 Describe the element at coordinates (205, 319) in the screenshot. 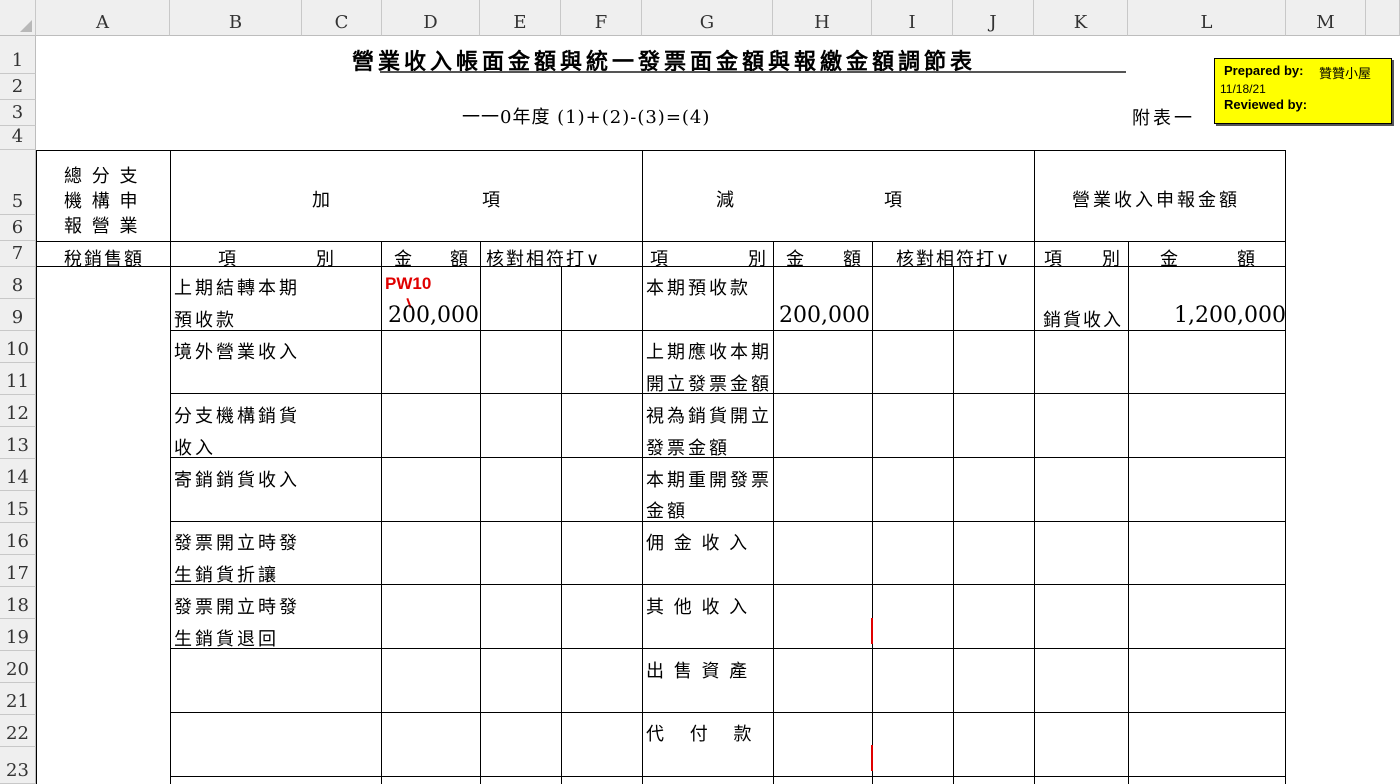

I see `add-item-1-line-2: 預收款` at that location.